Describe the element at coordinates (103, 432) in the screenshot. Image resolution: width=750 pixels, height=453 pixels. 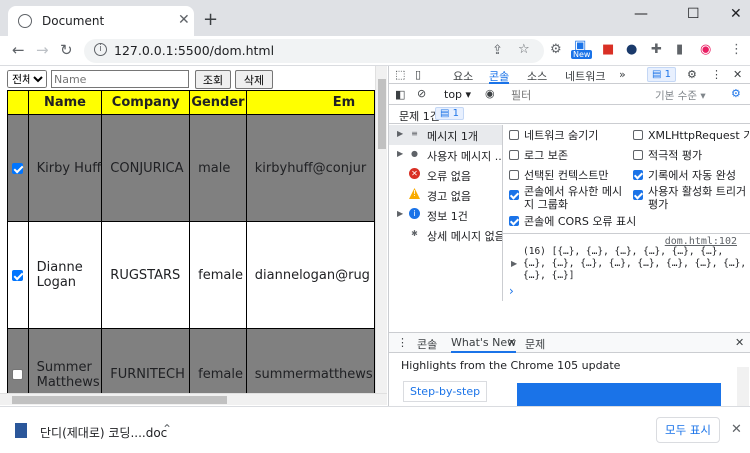
I see `download-filename: 단디(제대로) 코딩....doc` at that location.